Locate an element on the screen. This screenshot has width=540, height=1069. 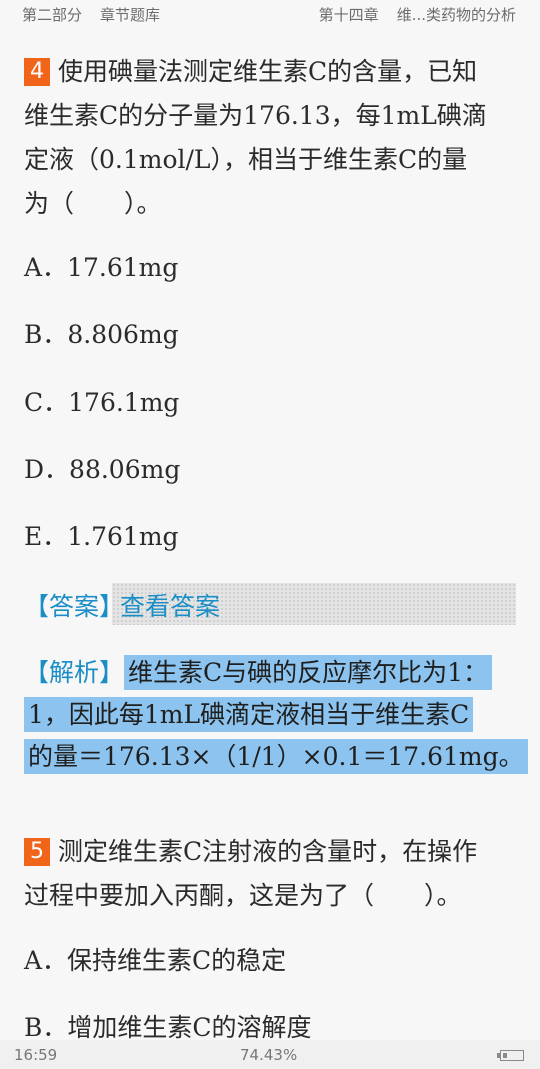
analysis-highlight: 维生素C与碘的反应摩尔比为1： is located at coordinates (308, 672).